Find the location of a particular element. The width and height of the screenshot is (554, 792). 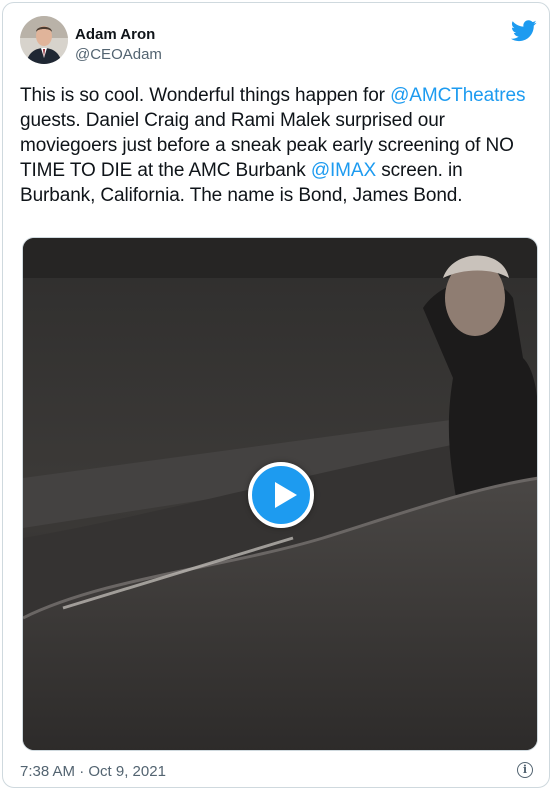

mention-imax-link: @IMAX is located at coordinates (343, 170).